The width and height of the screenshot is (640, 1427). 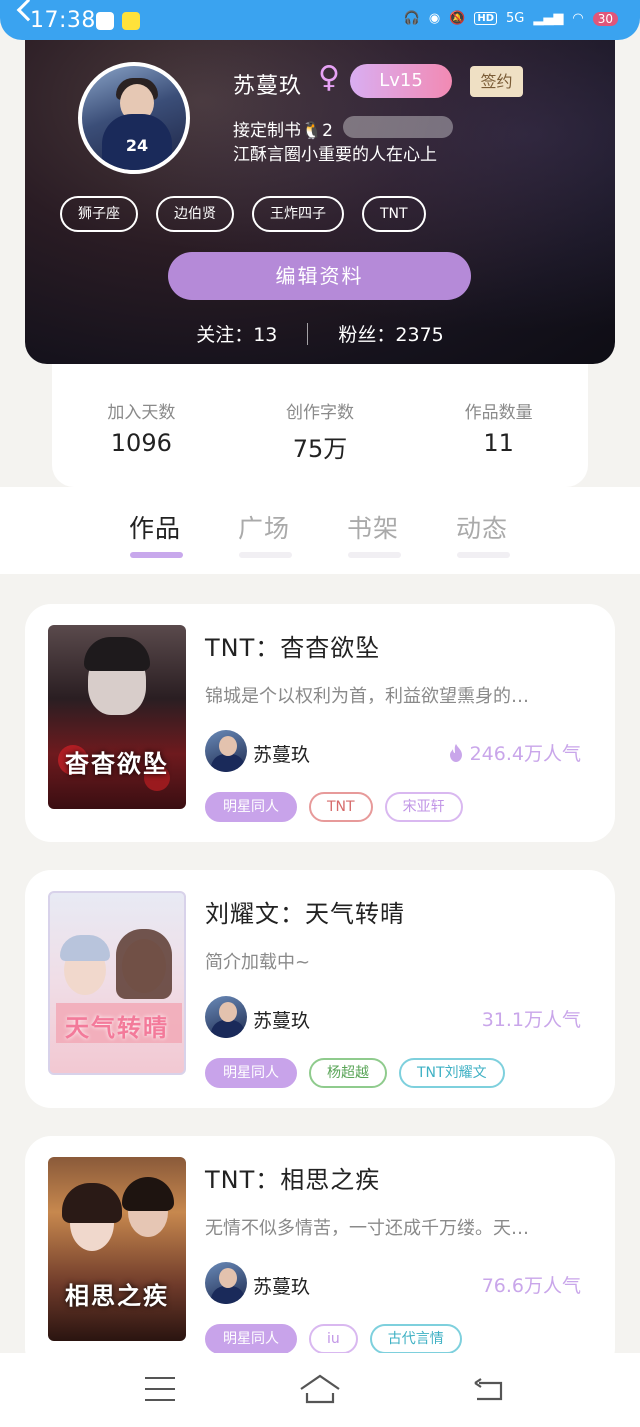 I want to click on book-description: 简介加载中~, so click(x=258, y=962).